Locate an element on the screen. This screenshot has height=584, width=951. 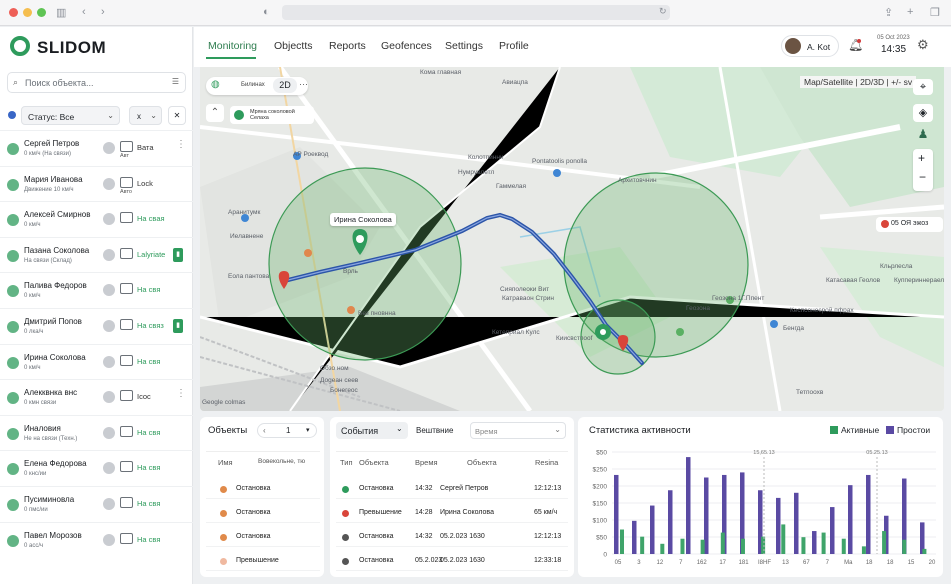
user-menu: A. Kot is located at coordinates (810, 46).